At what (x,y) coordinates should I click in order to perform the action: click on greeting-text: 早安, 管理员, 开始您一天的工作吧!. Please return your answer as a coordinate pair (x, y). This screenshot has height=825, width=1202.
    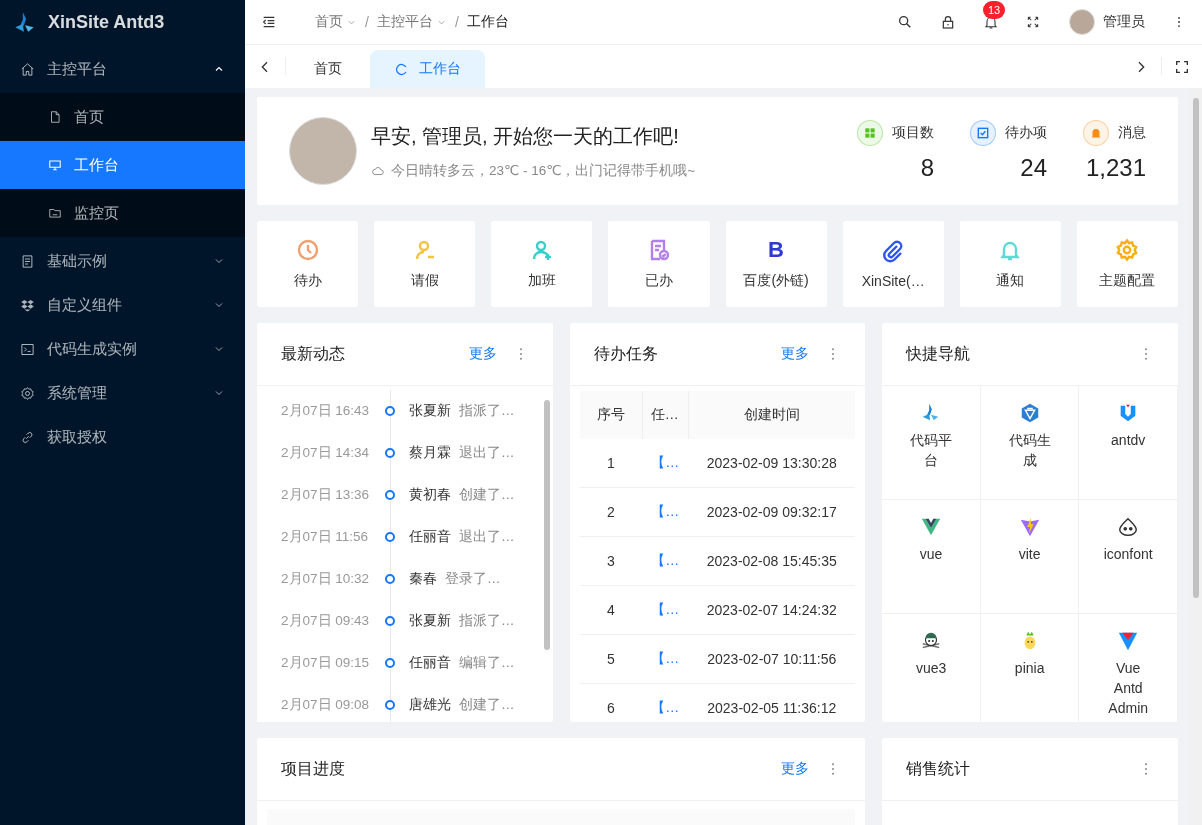
    Looking at the image, I should click on (525, 136).